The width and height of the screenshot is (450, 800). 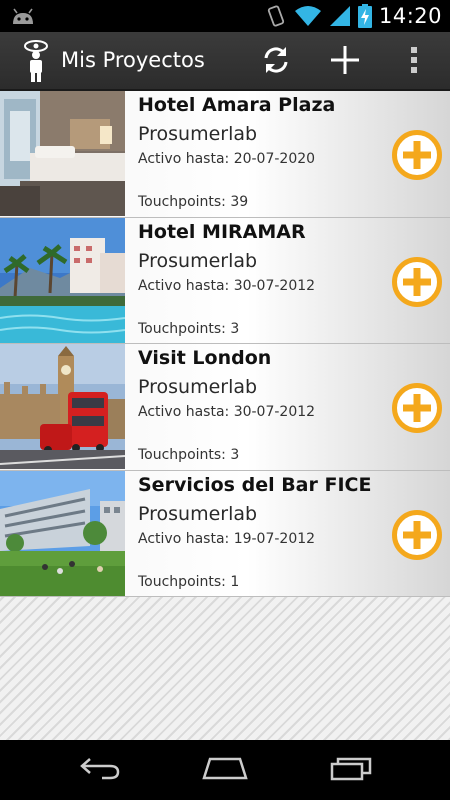 I want to click on home-button, so click(x=225, y=770).